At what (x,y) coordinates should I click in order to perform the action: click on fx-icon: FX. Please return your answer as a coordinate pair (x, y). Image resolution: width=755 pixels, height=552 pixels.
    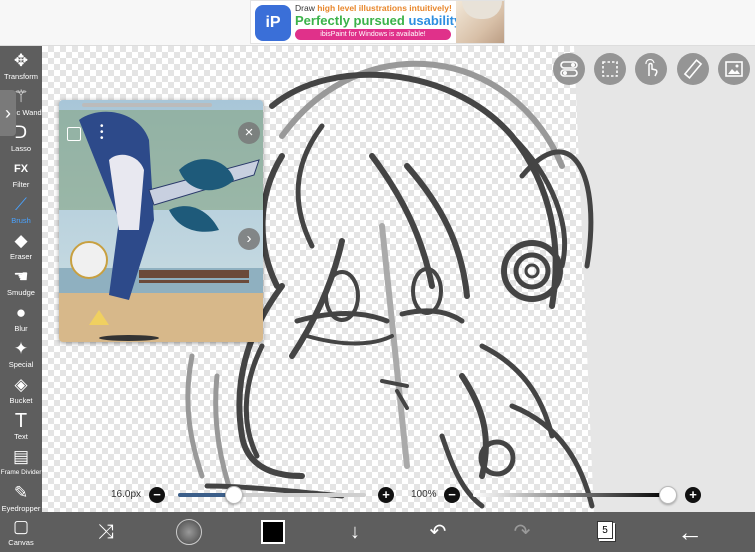
    Looking at the image, I should click on (21, 169).